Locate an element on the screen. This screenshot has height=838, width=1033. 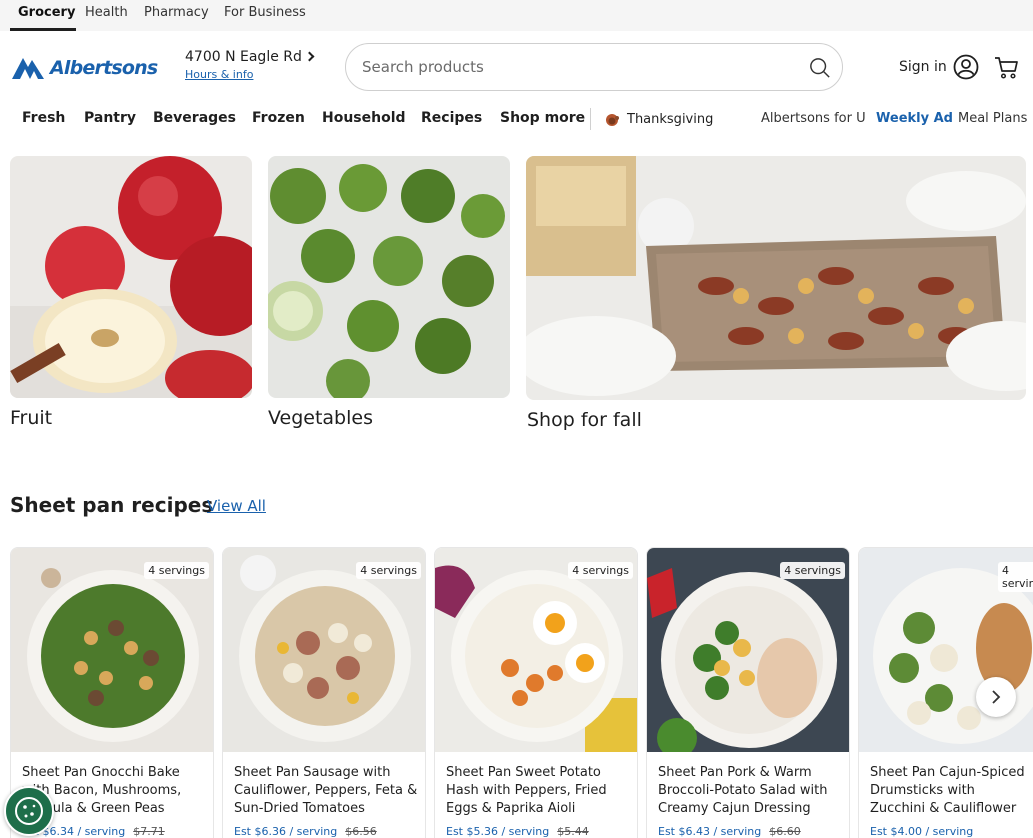
nav-recipes: Recipes is located at coordinates (451, 118).